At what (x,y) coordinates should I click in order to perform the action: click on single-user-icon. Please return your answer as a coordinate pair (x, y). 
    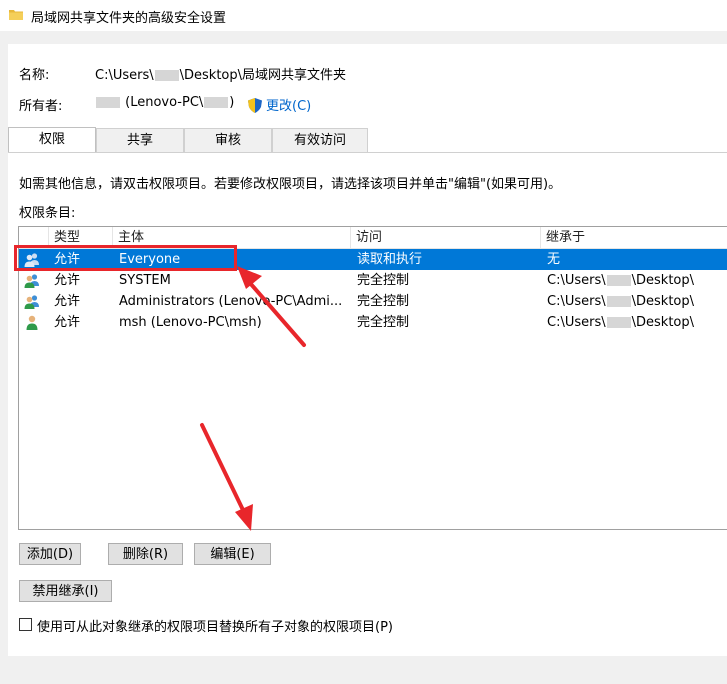
    Looking at the image, I should click on (32, 322).